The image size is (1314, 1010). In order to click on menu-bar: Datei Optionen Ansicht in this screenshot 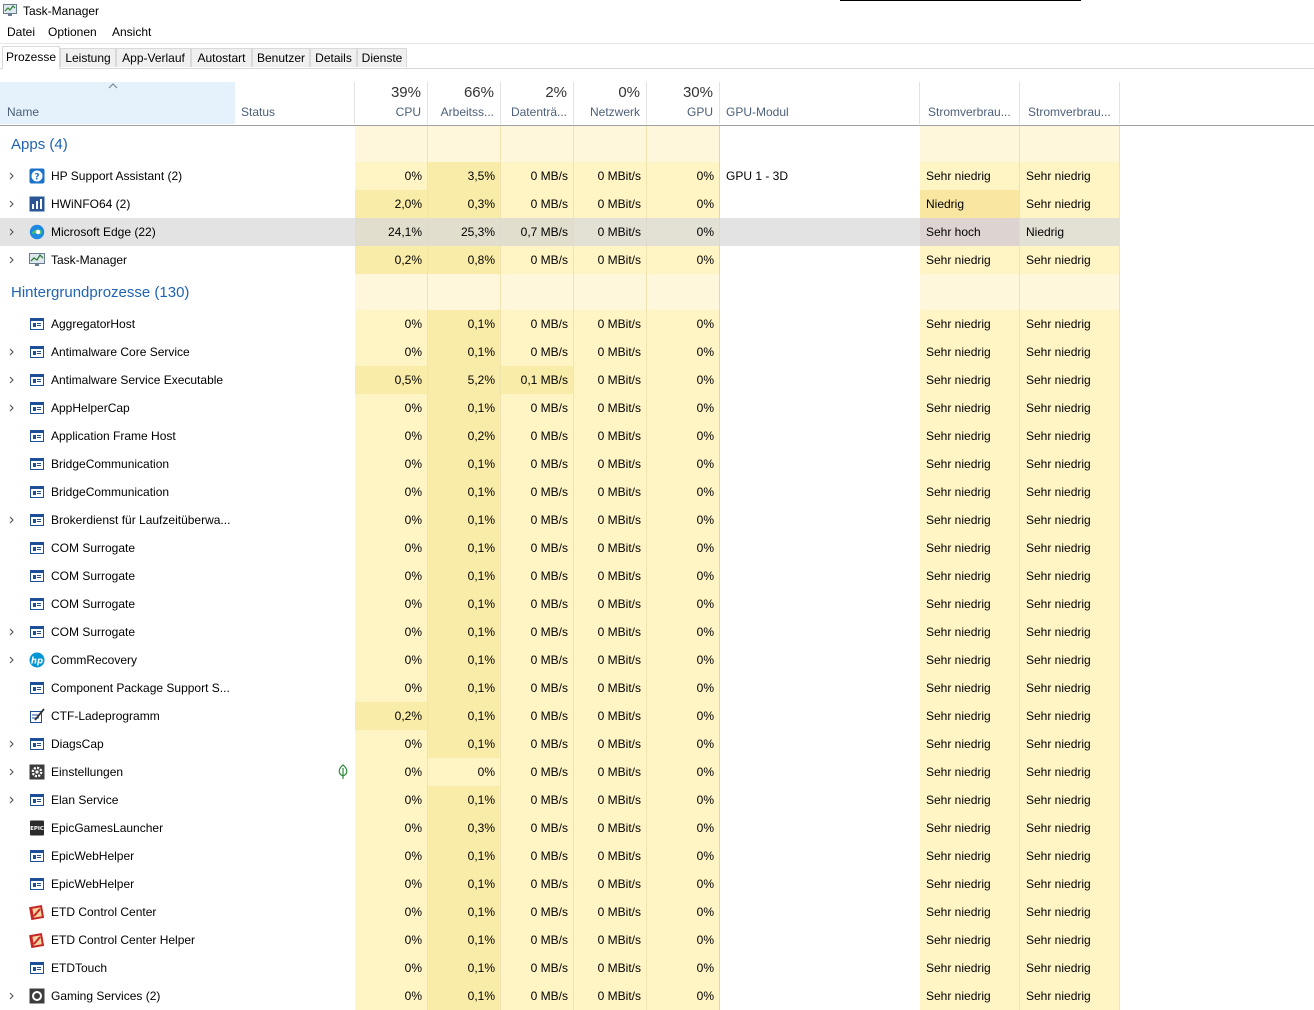, I will do `click(657, 33)`.